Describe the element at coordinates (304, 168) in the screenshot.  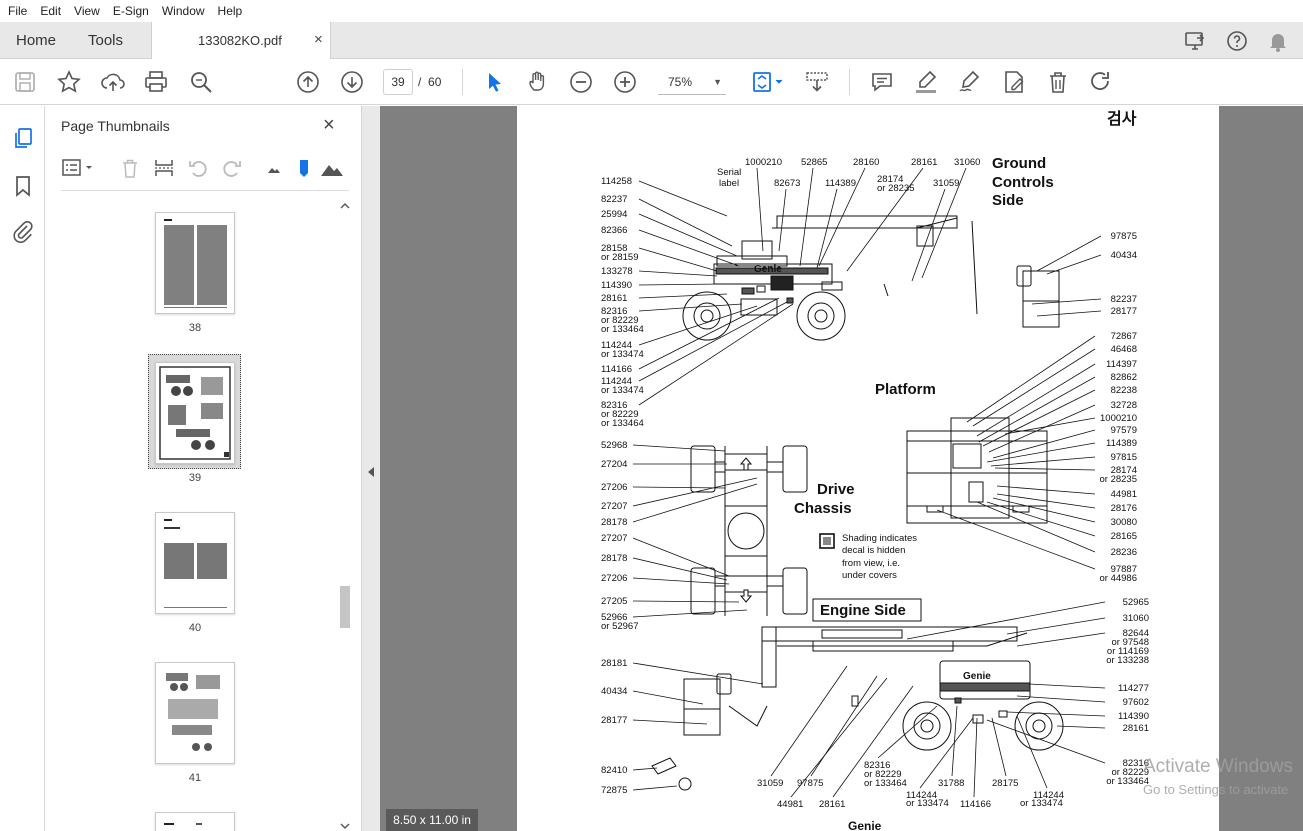
I see `thumbnail-size-slider-handle` at that location.